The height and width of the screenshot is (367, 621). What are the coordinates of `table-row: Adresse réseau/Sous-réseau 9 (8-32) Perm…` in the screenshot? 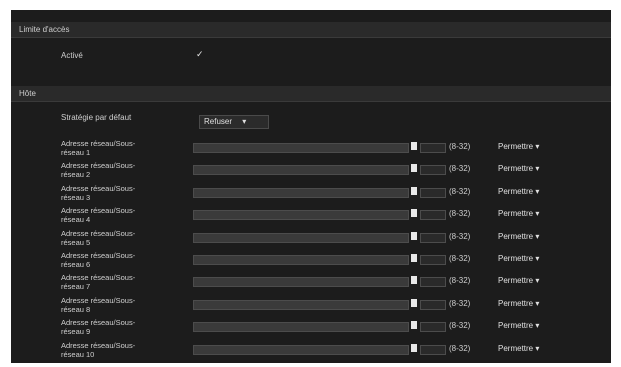 It's located at (311, 328).